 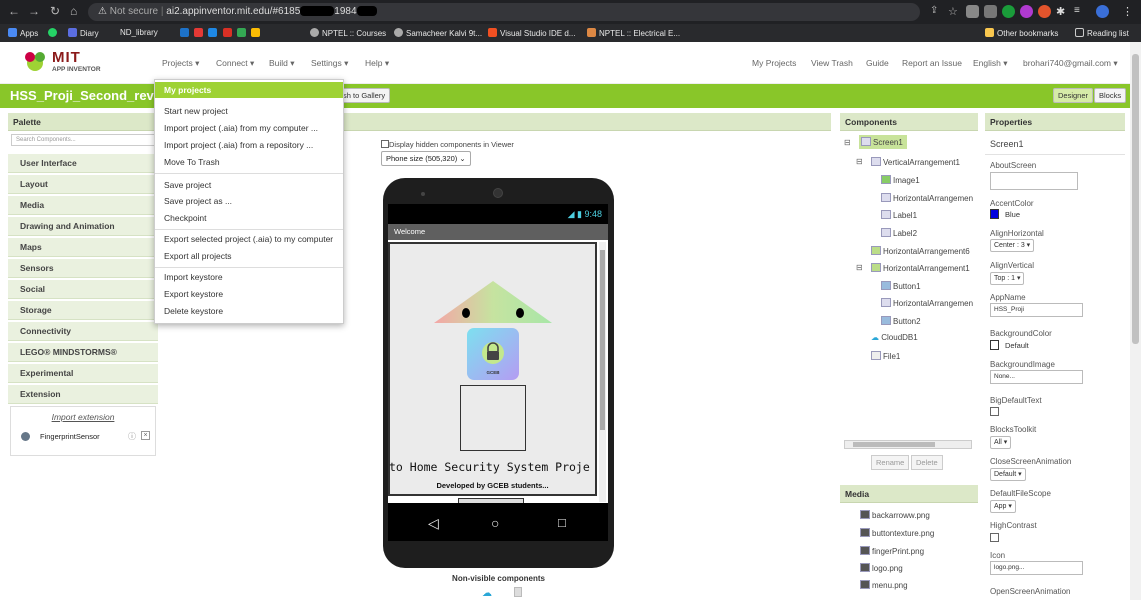 I want to click on palette-category-maps: Maps, so click(x=83, y=247).